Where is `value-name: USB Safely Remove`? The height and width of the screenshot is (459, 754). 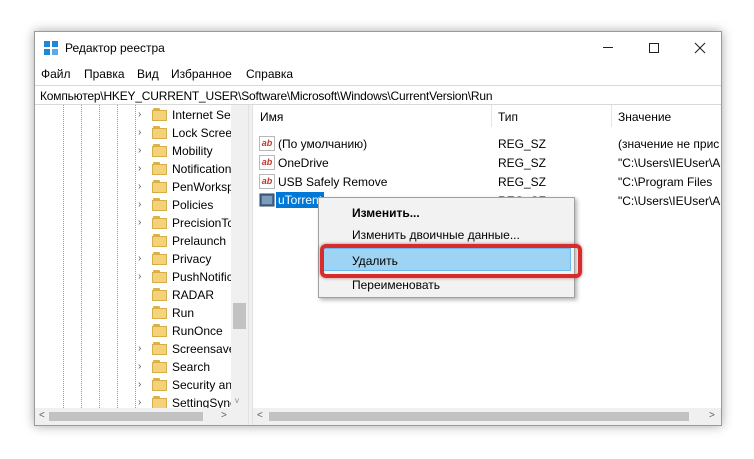 value-name: USB Safely Remove is located at coordinates (333, 182).